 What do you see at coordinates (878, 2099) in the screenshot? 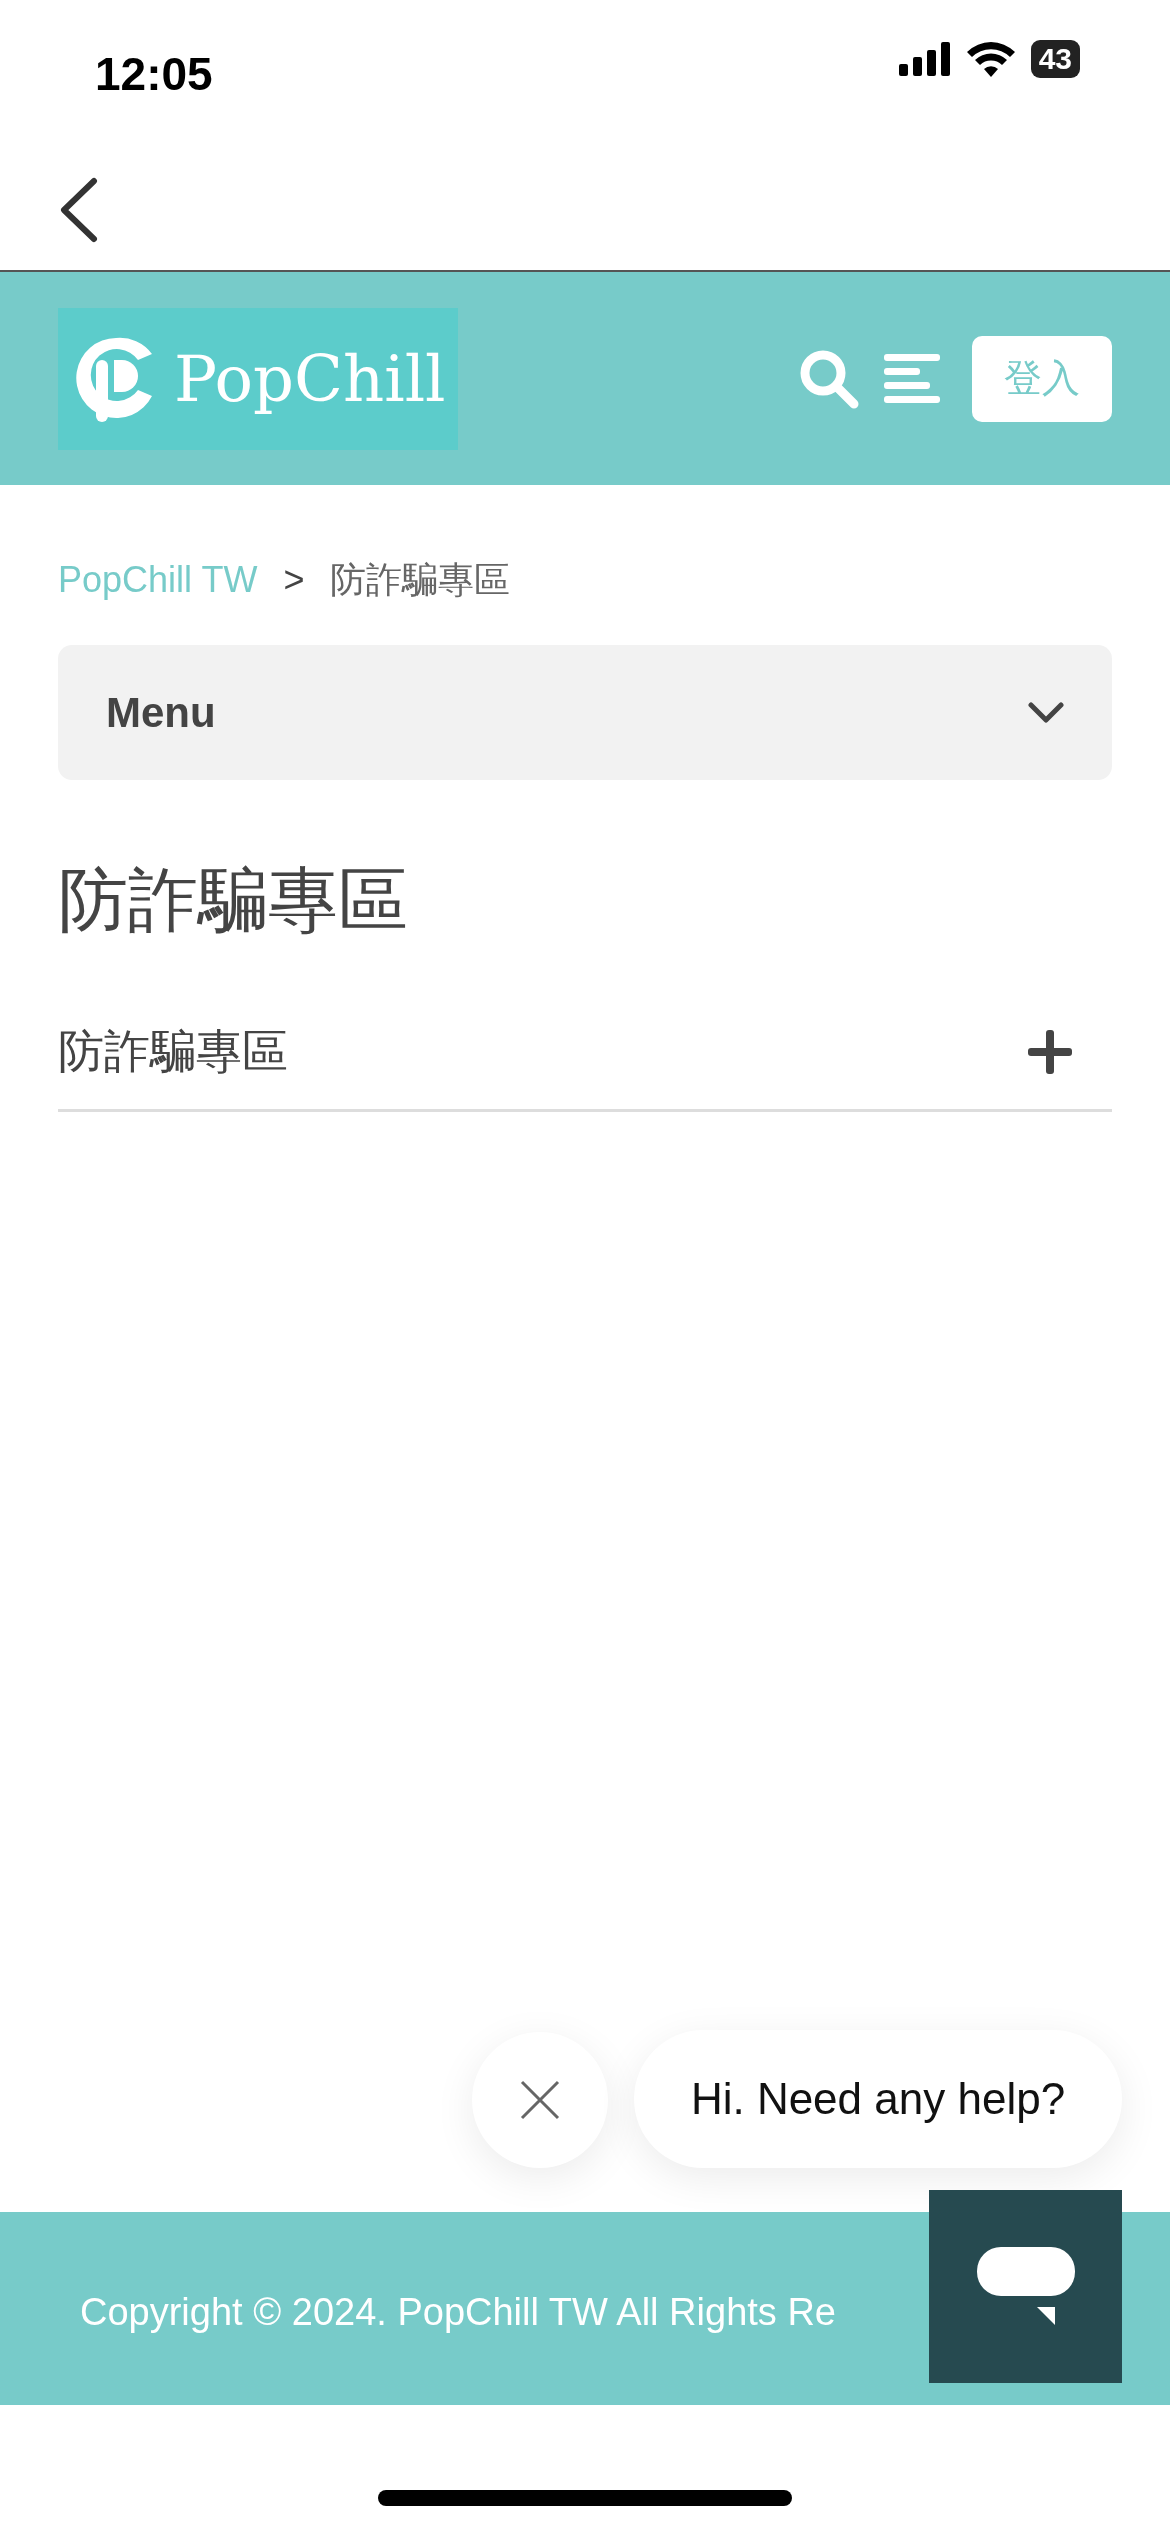
I see `chat-greeting: Hi. Need any help?` at bounding box center [878, 2099].